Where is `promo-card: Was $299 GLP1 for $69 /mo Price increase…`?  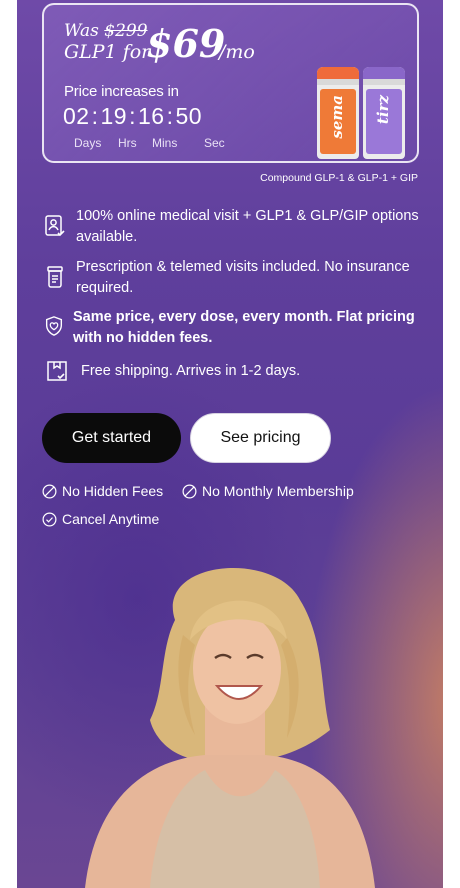
promo-card: Was $299 GLP1 for $69 /mo Price increase… is located at coordinates (230, 83).